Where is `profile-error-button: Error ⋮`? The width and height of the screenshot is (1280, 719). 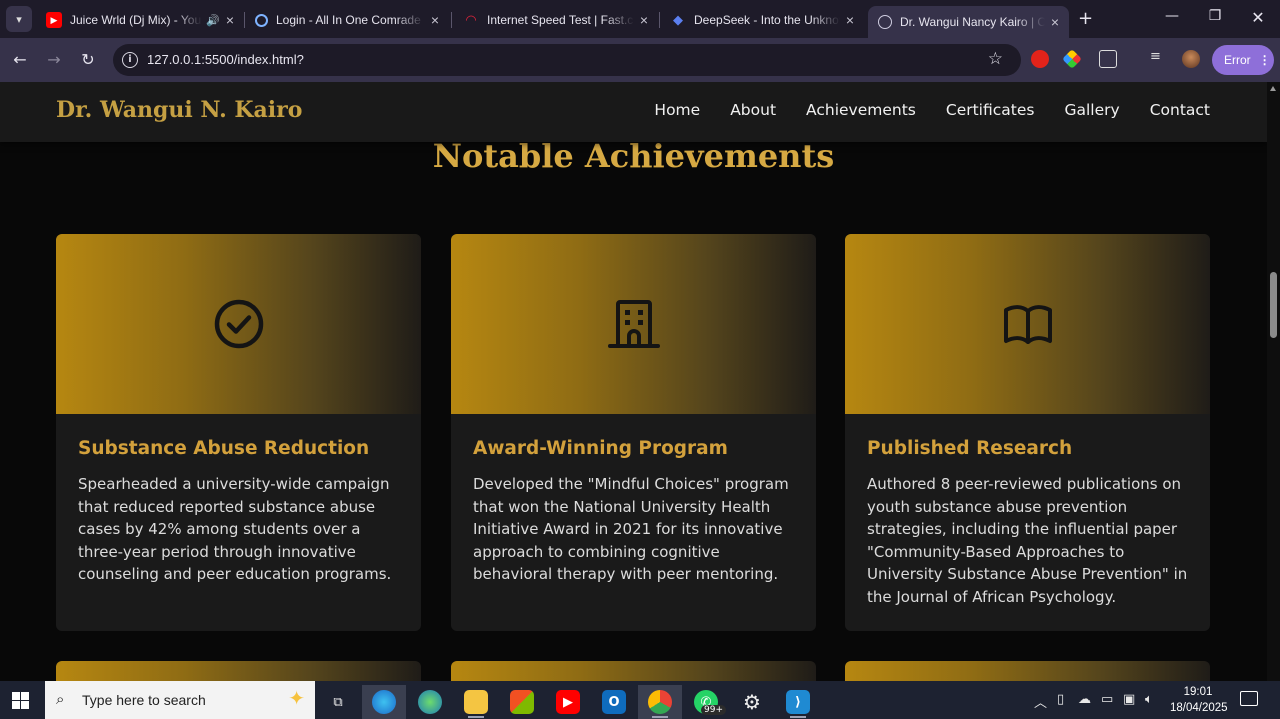
profile-error-button: Error ⋮ is located at coordinates (1243, 60).